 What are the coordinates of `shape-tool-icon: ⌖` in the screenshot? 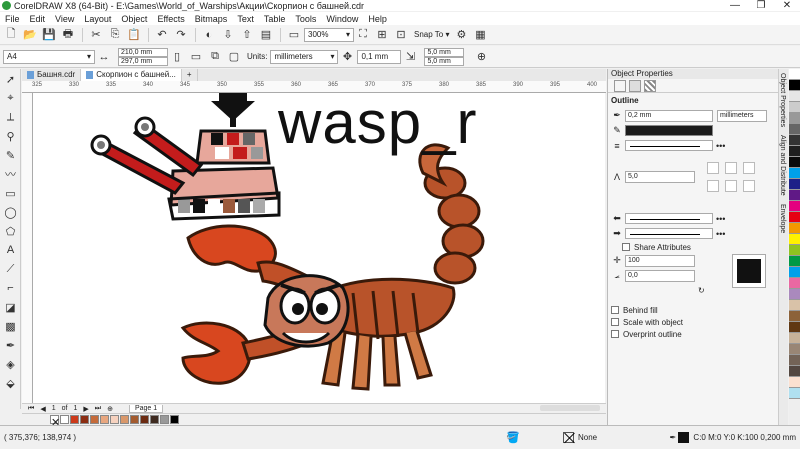 It's located at (10, 98).